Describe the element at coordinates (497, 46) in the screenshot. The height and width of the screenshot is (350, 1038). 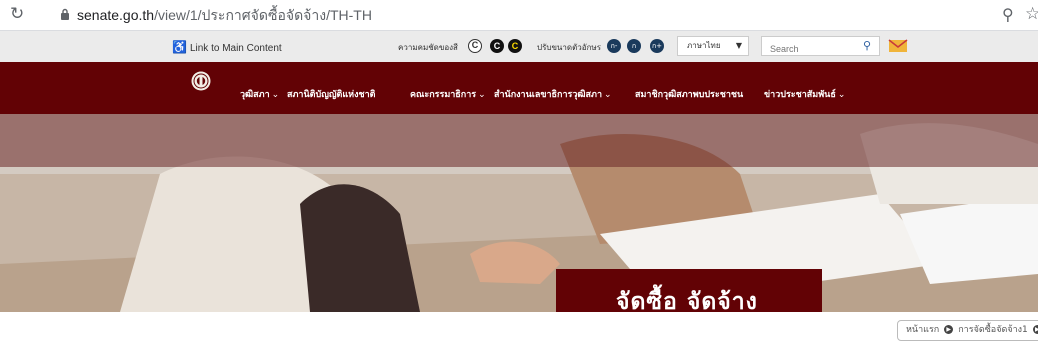
I see `contrast-dark-button: C` at that location.